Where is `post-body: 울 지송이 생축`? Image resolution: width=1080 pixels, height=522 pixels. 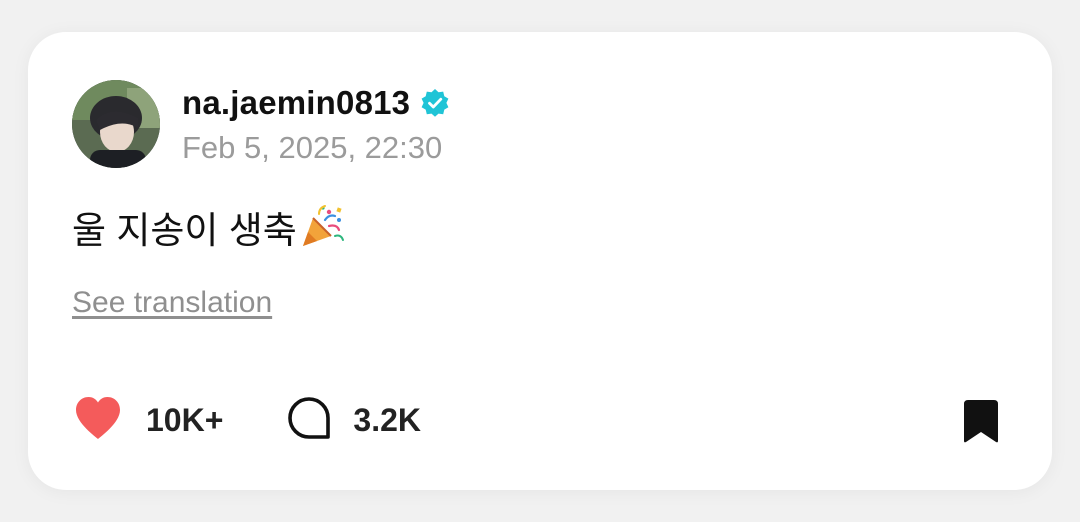
post-body: 울 지송이 생축 is located at coordinates (208, 227).